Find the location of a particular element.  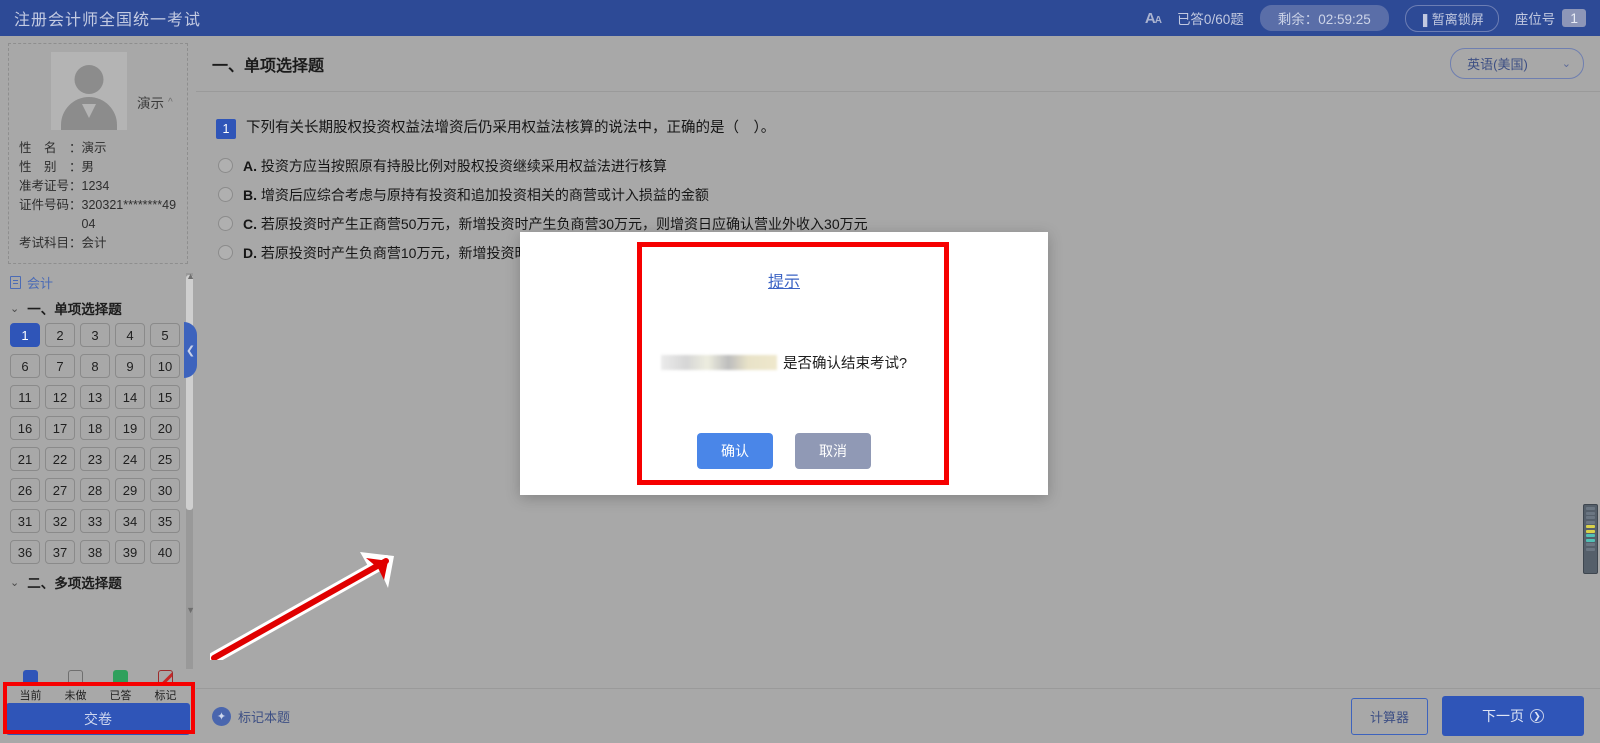

confirm-submit-dialog: 提示 是否确认结束考试? 确认 取消 is located at coordinates (784, 363).